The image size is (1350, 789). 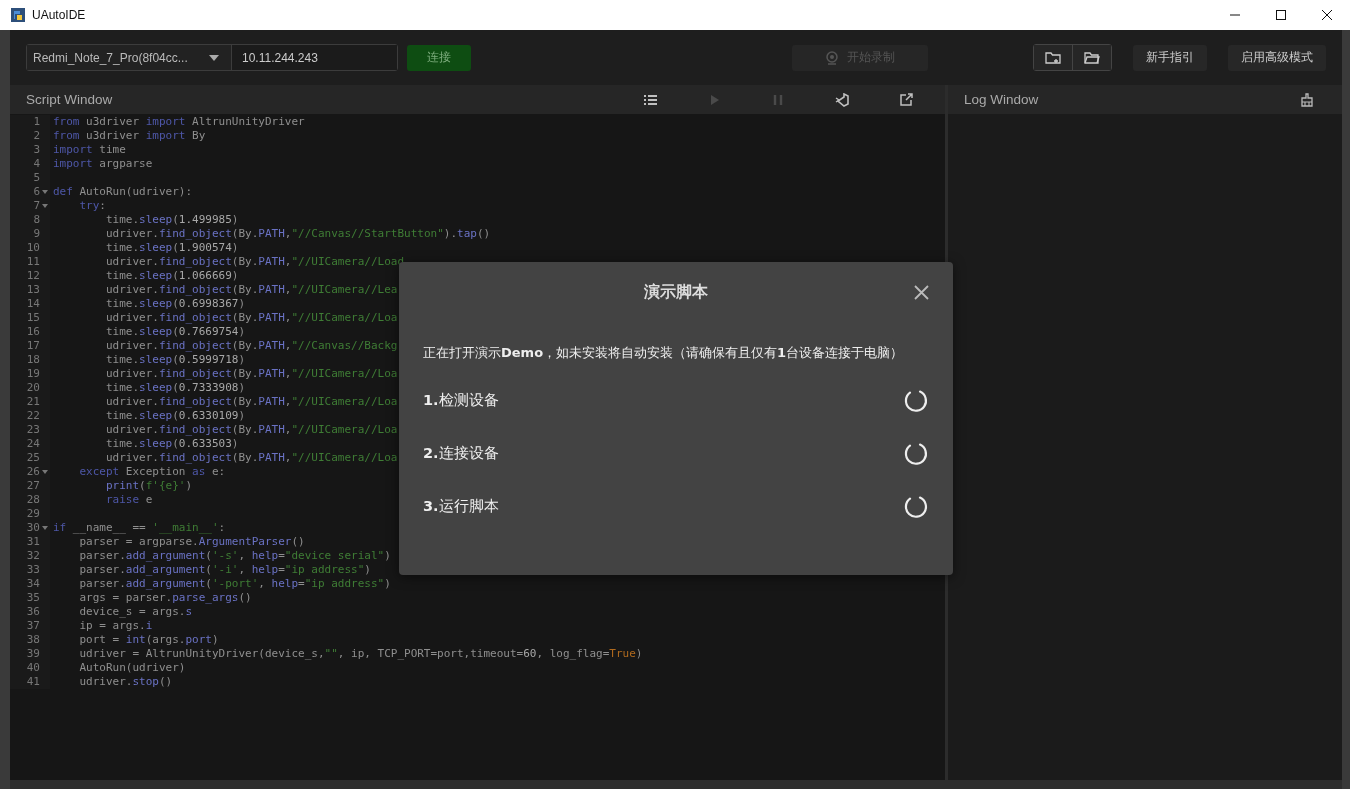 I want to click on line-number: 11, so click(x=33, y=262).